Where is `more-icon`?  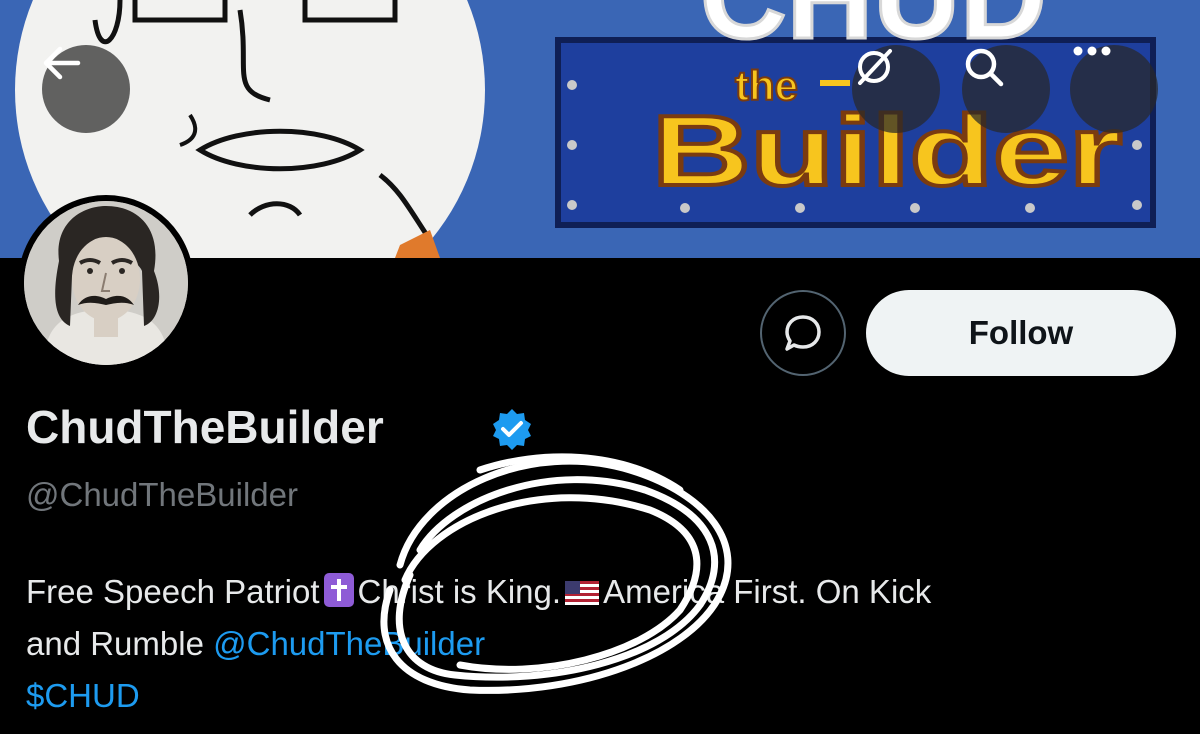 more-icon is located at coordinates (1092, 51).